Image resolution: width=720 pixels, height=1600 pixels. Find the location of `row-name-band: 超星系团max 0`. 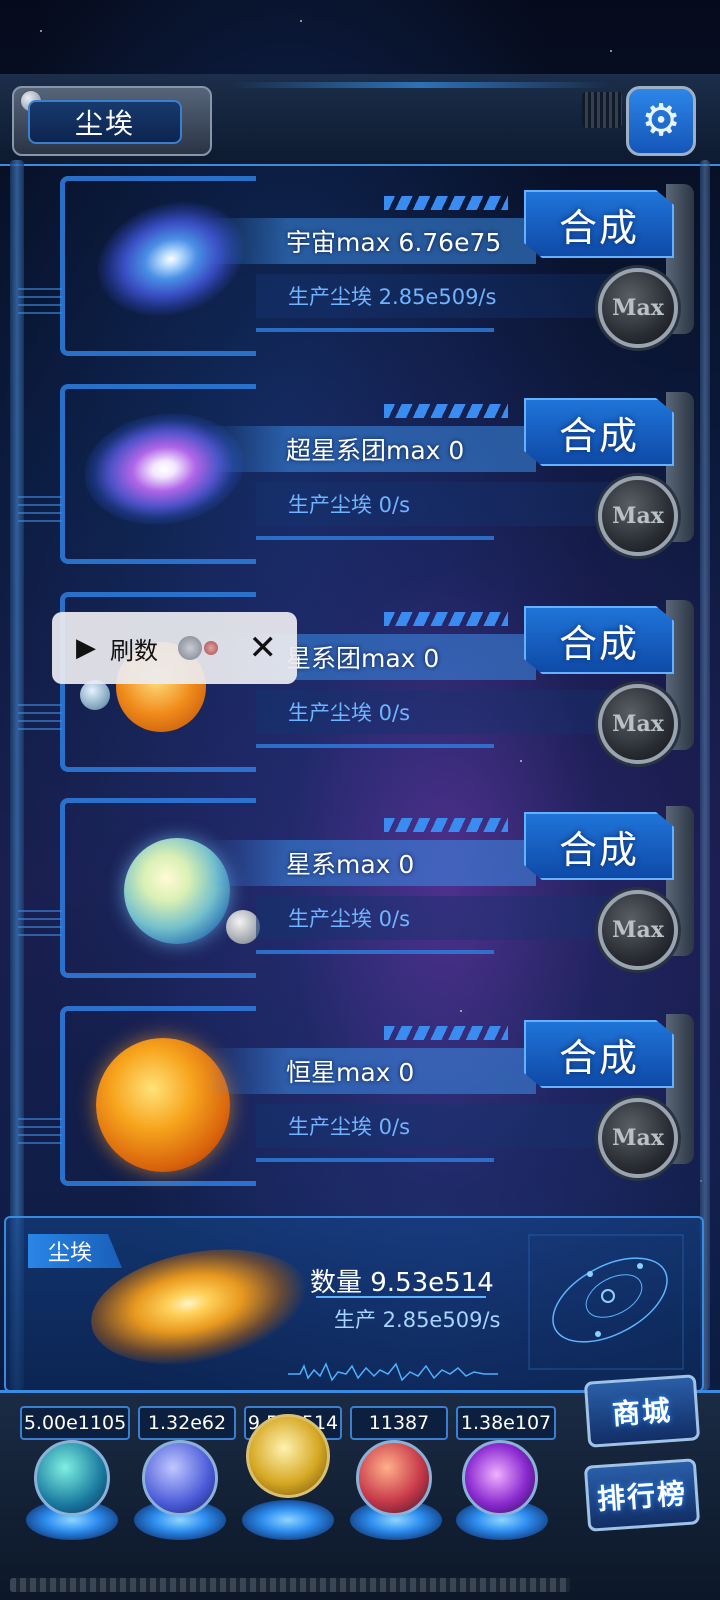

row-name-band: 超星系团max 0 is located at coordinates (371, 449).